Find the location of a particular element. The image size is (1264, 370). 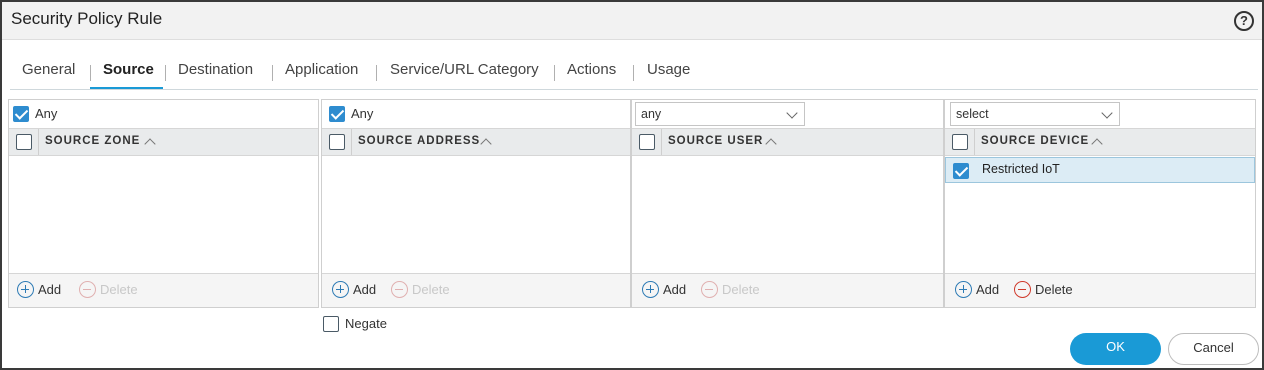

negate-checkbox is located at coordinates (331, 324).